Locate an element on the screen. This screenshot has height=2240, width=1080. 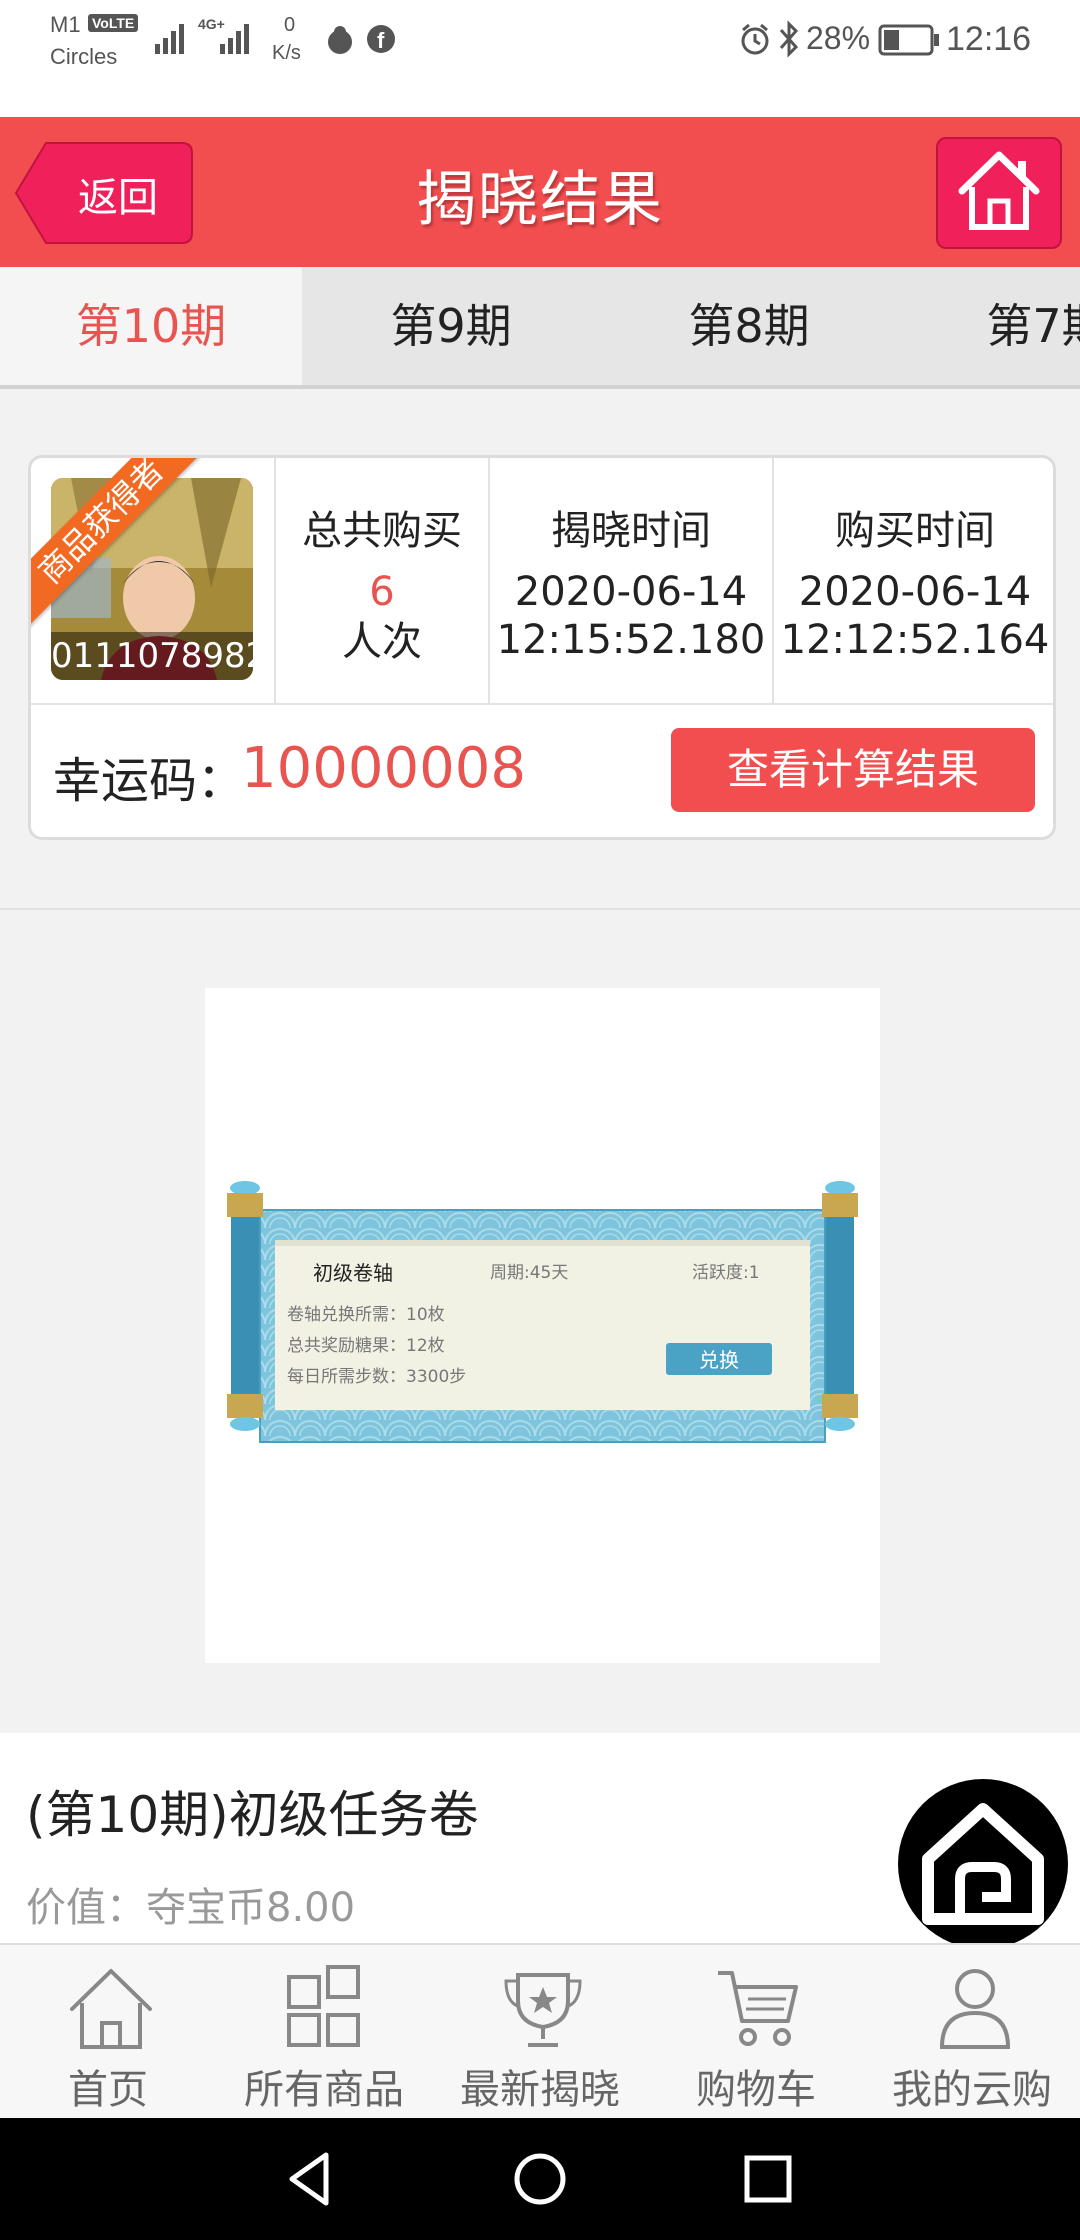
user-icon is located at coordinates (975, 2009).